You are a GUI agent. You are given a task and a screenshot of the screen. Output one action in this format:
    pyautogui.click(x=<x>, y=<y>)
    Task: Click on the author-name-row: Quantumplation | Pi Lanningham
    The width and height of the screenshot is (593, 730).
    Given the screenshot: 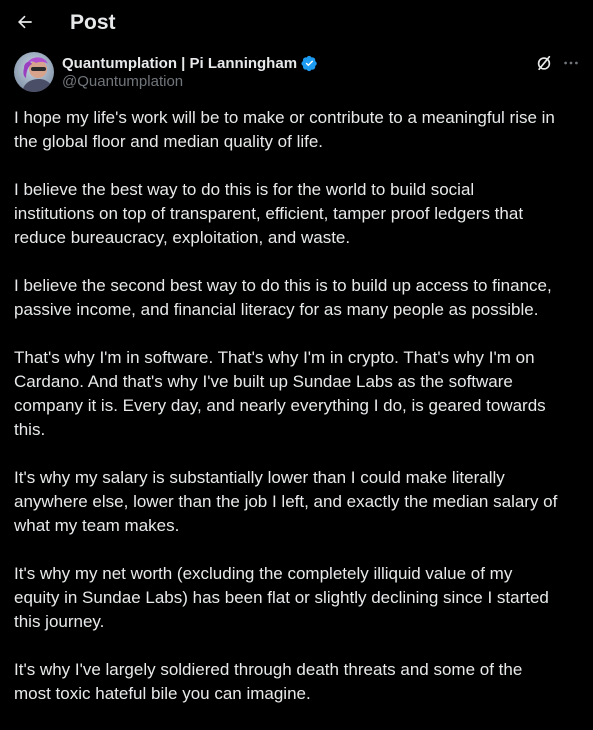 What is the action you would take?
    pyautogui.click(x=190, y=63)
    